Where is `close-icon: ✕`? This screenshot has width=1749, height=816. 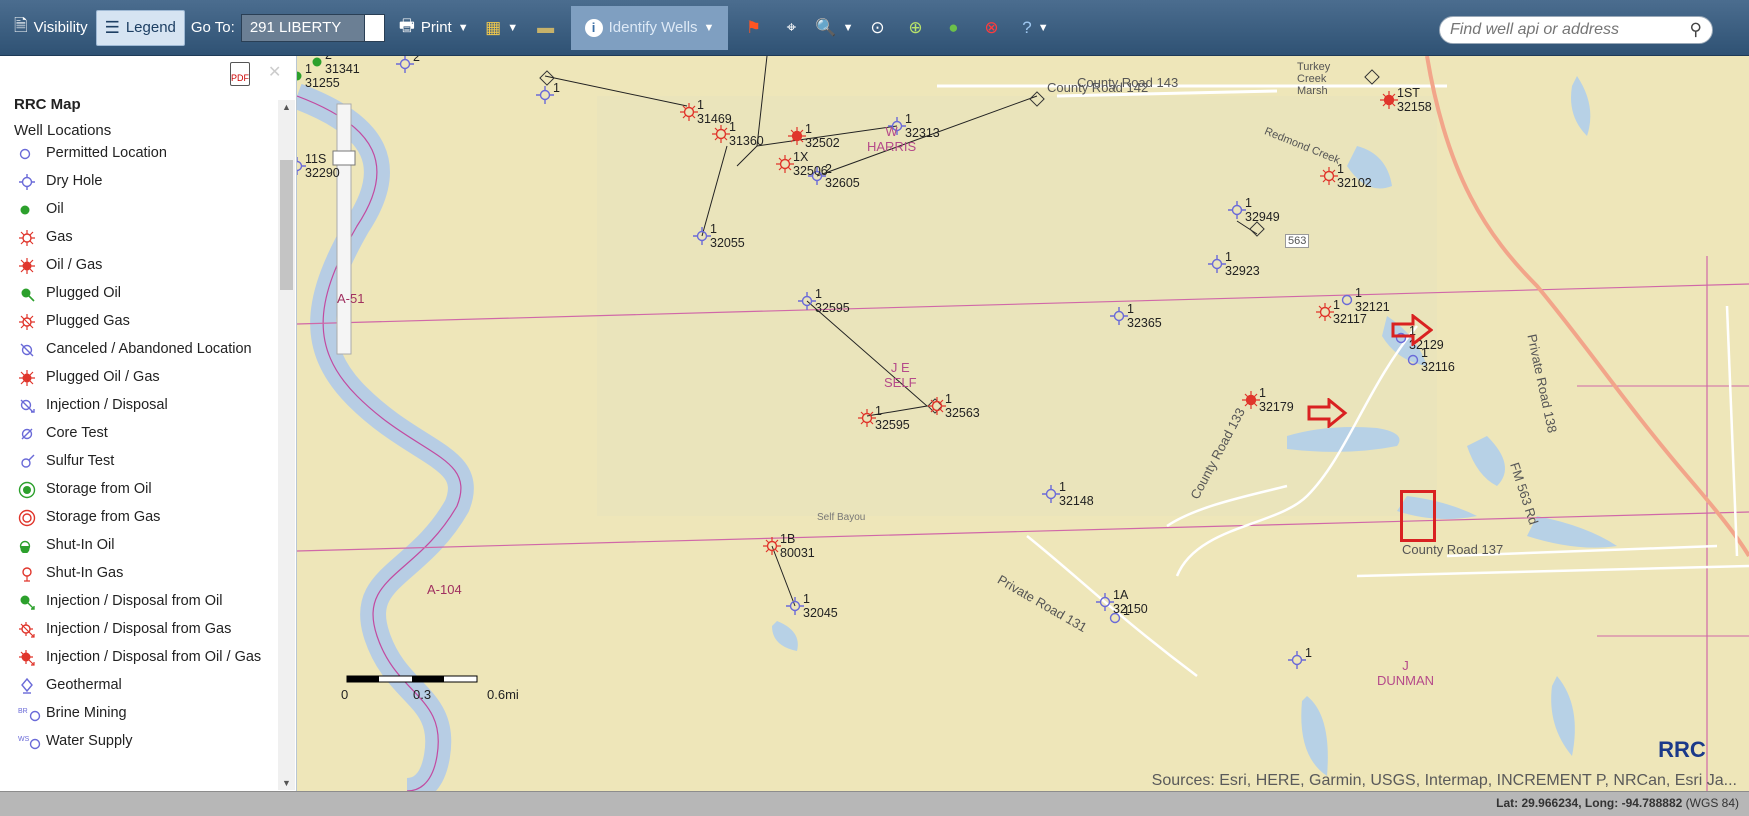
close-icon: ✕ is located at coordinates (274, 72).